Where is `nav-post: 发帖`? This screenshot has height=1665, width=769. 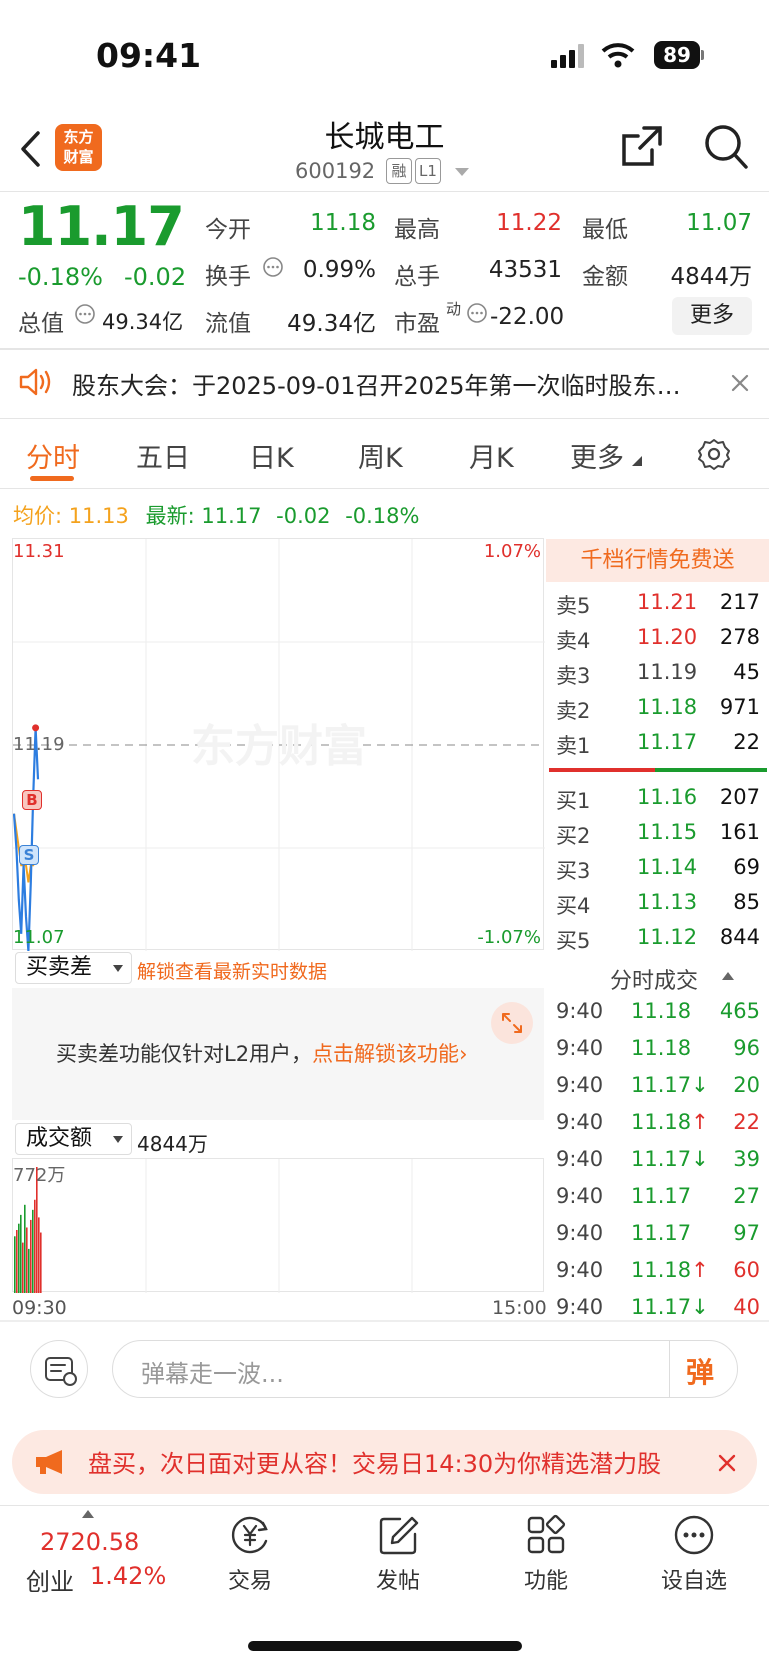
nav-post: 发帖 is located at coordinates (398, 1550).